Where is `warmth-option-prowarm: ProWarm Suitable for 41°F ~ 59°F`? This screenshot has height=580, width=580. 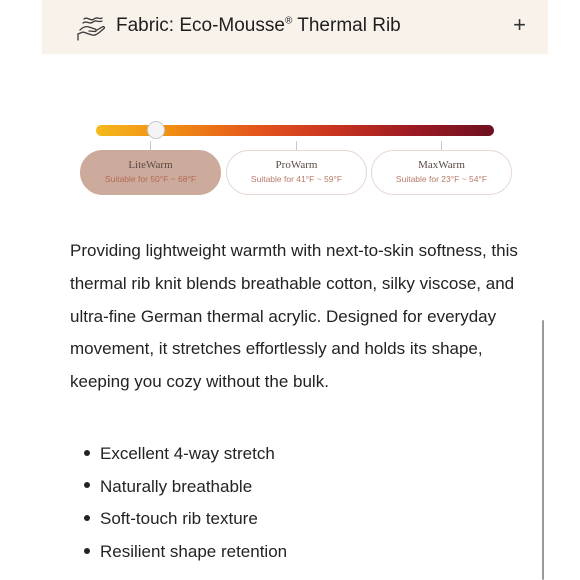 warmth-option-prowarm: ProWarm Suitable for 41°F ~ 59°F is located at coordinates (296, 172).